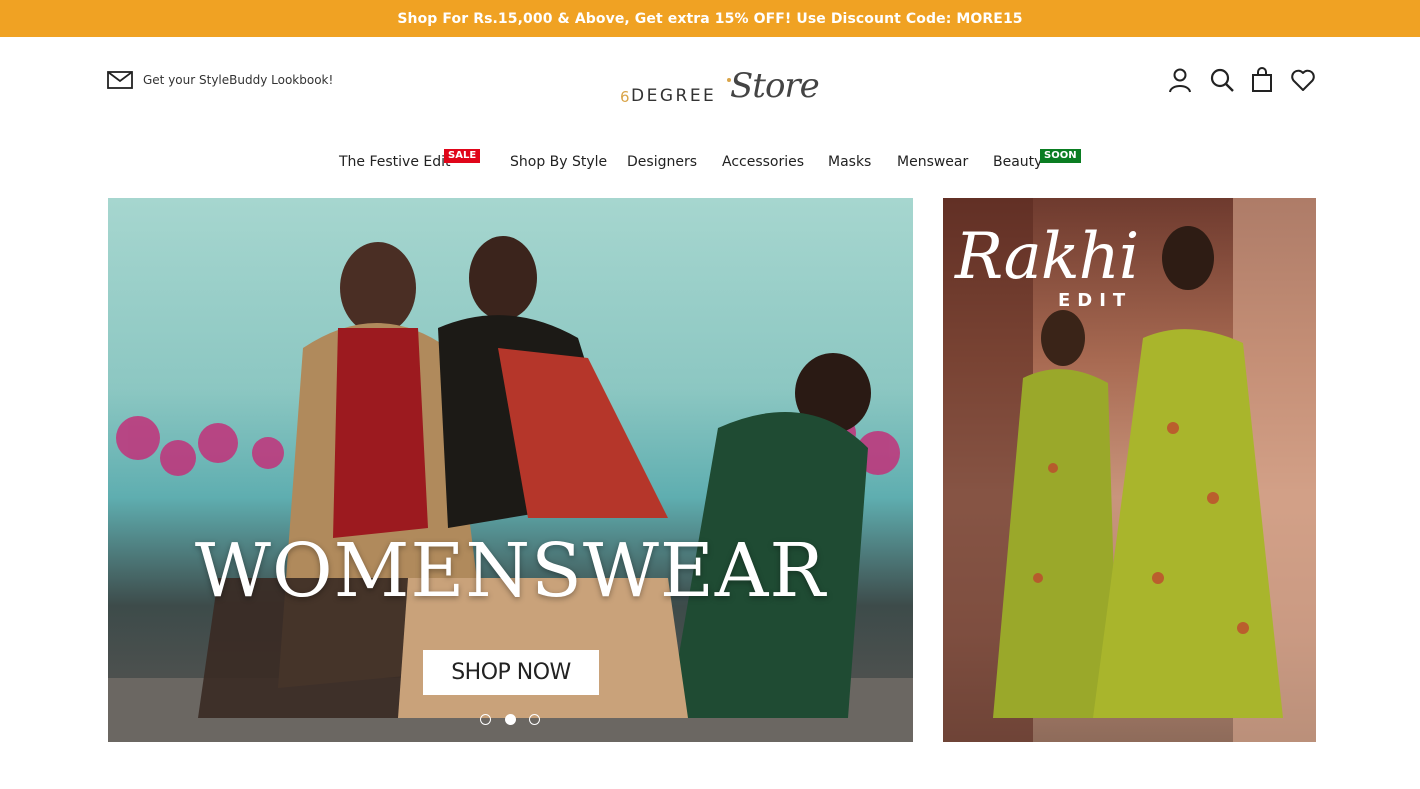 Image resolution: width=1420 pixels, height=789 pixels. Describe the element at coordinates (1180, 80) in the screenshot. I see `account-icon` at that location.